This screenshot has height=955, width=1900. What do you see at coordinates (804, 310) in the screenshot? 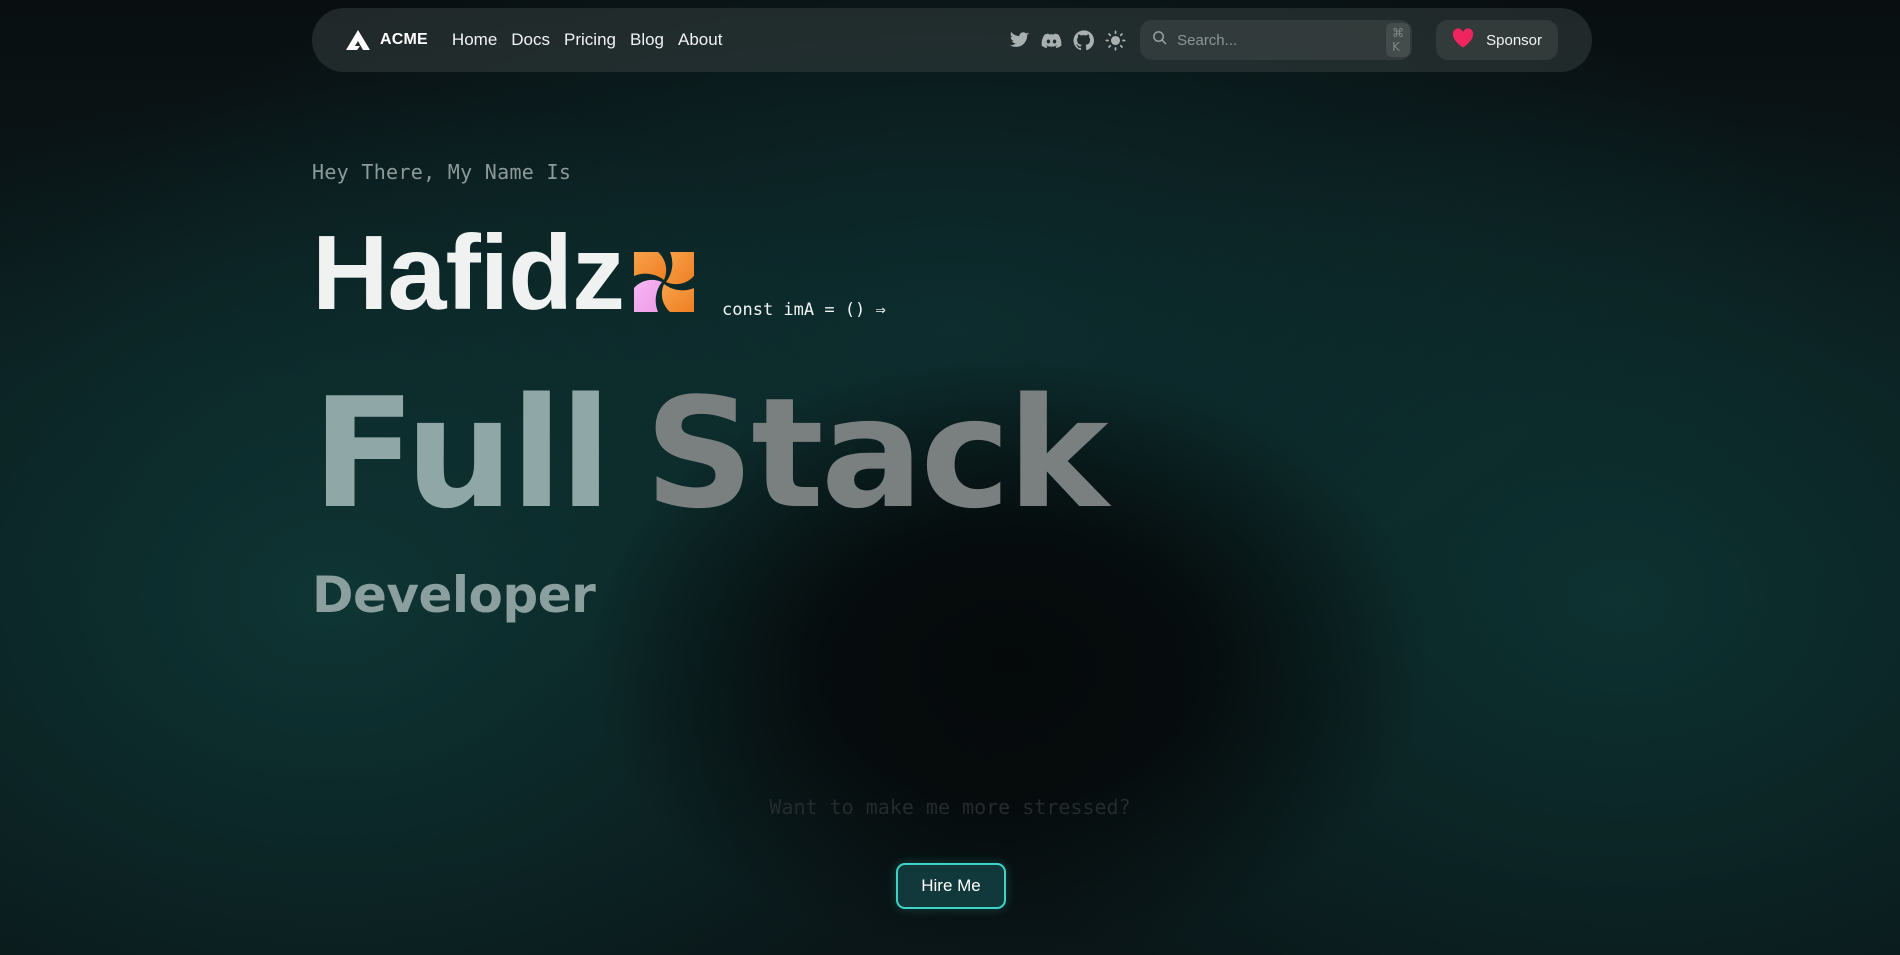
I see `code-snippet: const imA = () ⇒` at bounding box center [804, 310].